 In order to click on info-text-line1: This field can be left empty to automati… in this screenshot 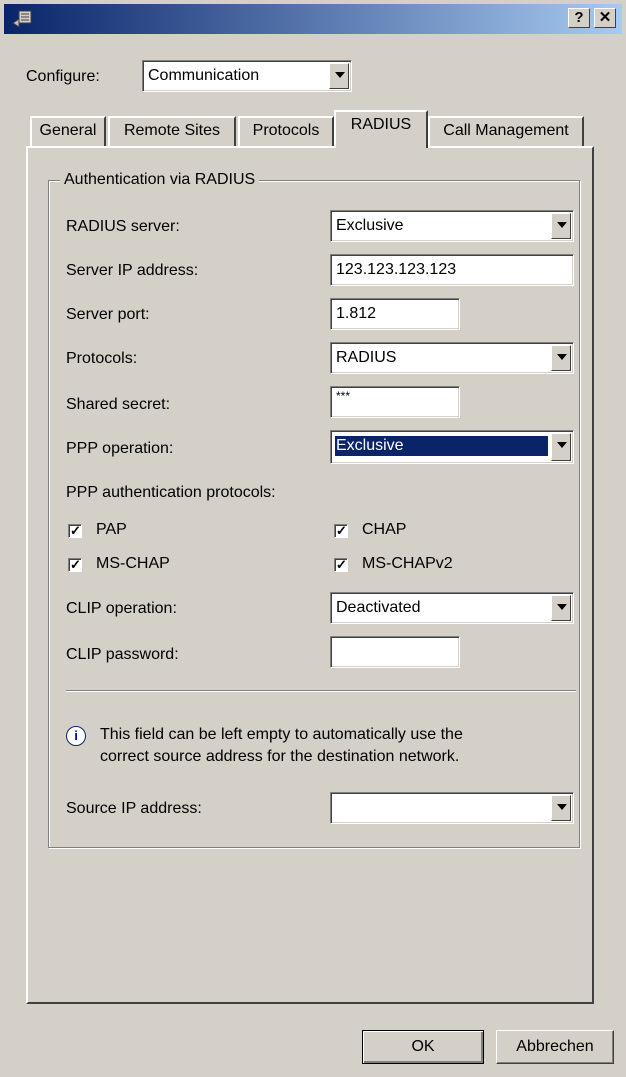, I will do `click(281, 734)`.